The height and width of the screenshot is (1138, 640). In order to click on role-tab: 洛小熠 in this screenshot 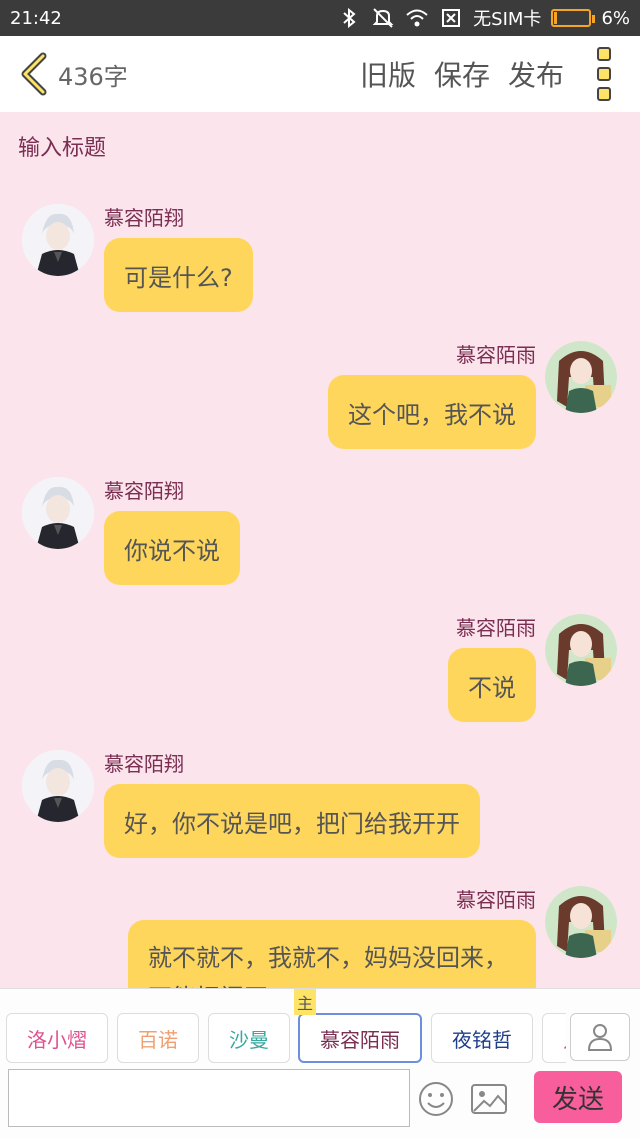, I will do `click(57, 1038)`.